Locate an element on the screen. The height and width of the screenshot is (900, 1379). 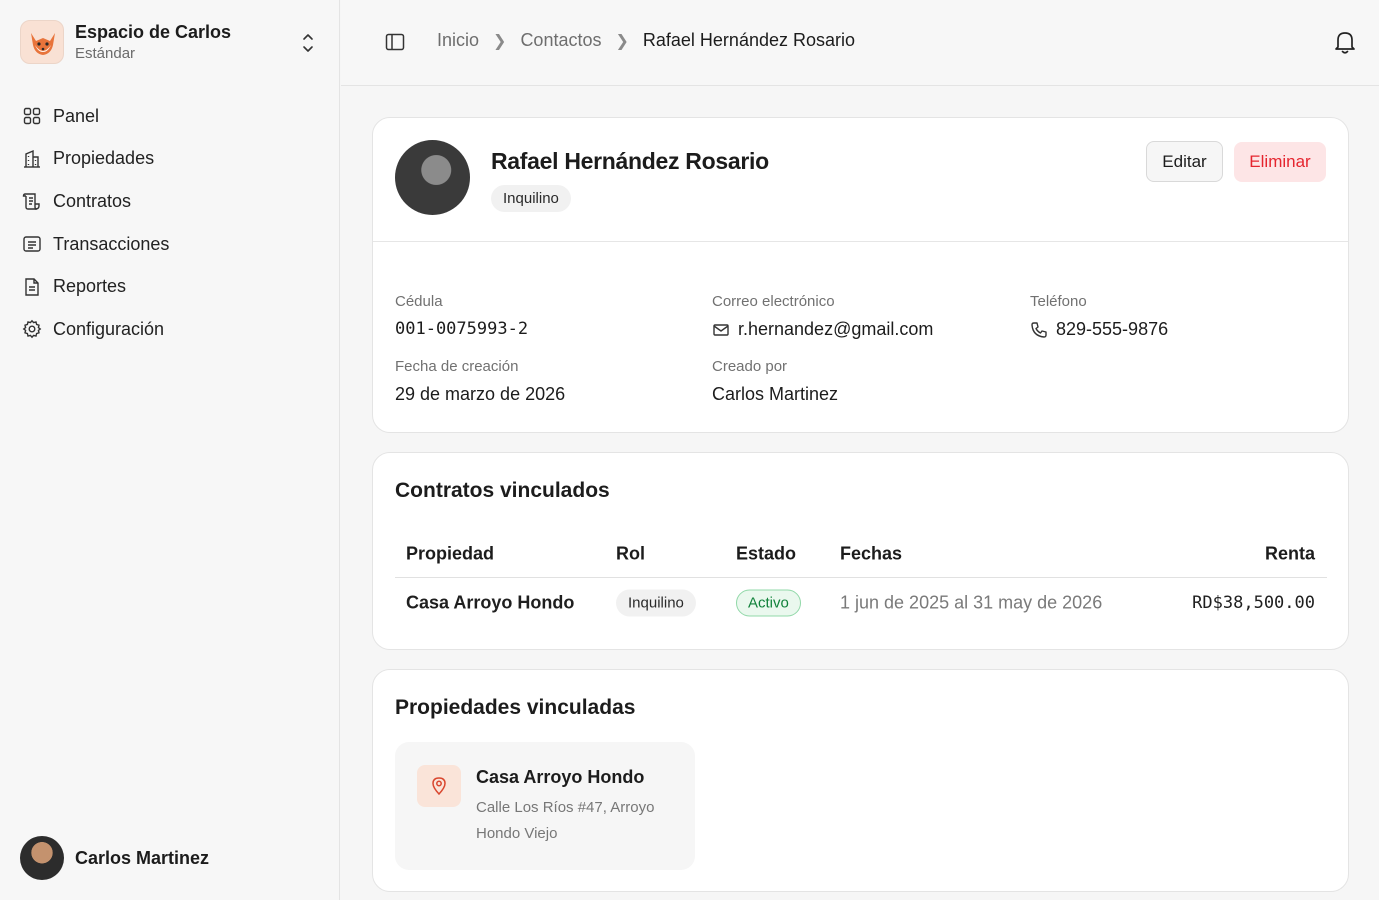
sidebar-item-configuracion: Configuración is located at coordinates (170, 329).